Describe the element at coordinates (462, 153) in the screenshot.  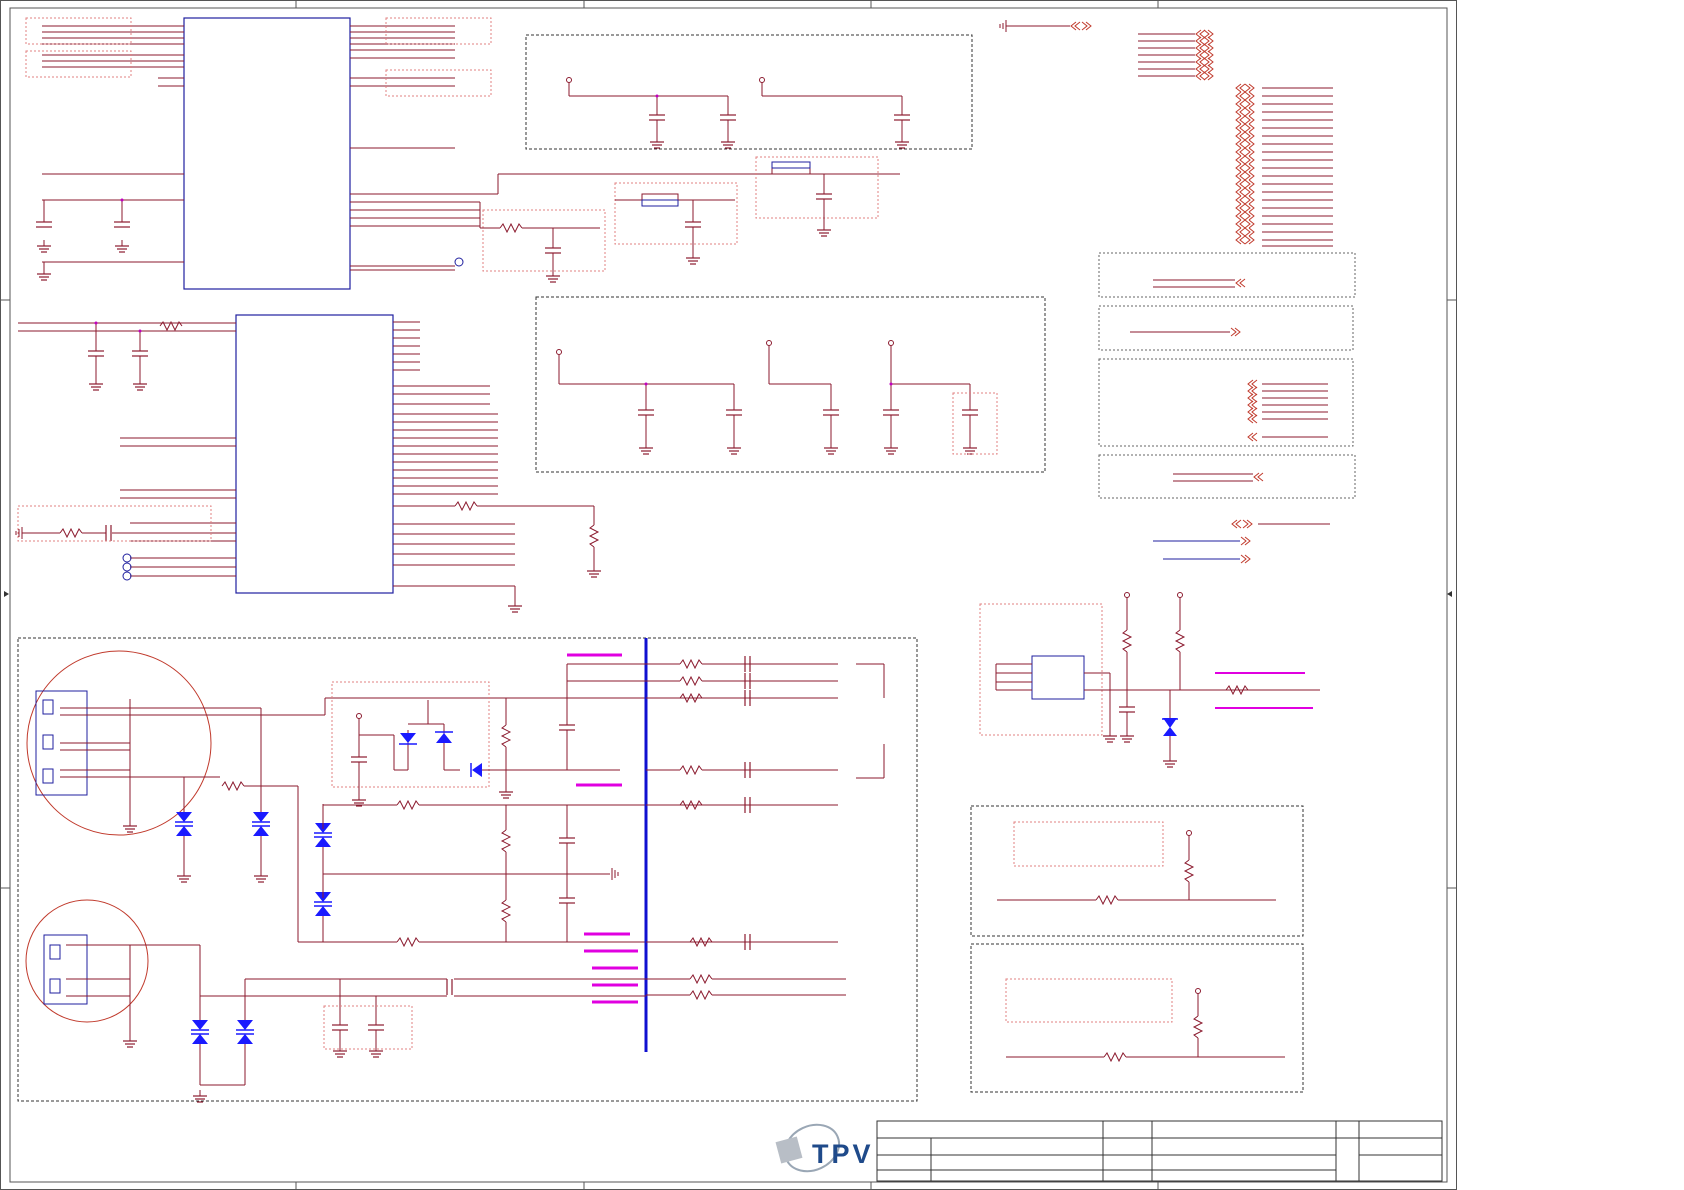
I see `ic-u1` at that location.